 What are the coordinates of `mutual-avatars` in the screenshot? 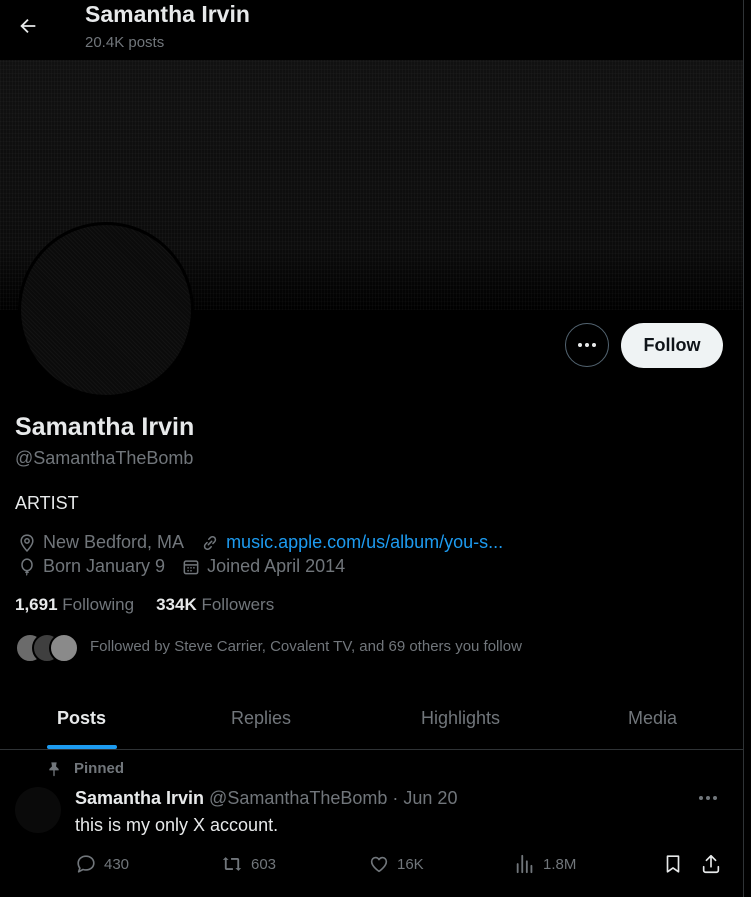 It's located at (47, 647).